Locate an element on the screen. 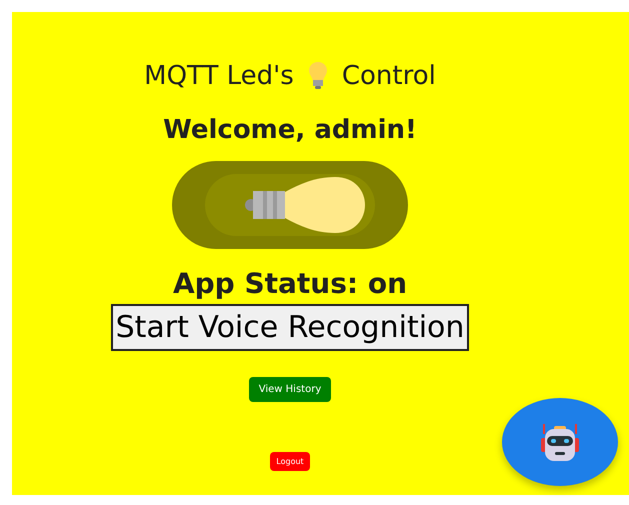 This screenshot has height=505, width=629. logout-button: Logout is located at coordinates (290, 461).